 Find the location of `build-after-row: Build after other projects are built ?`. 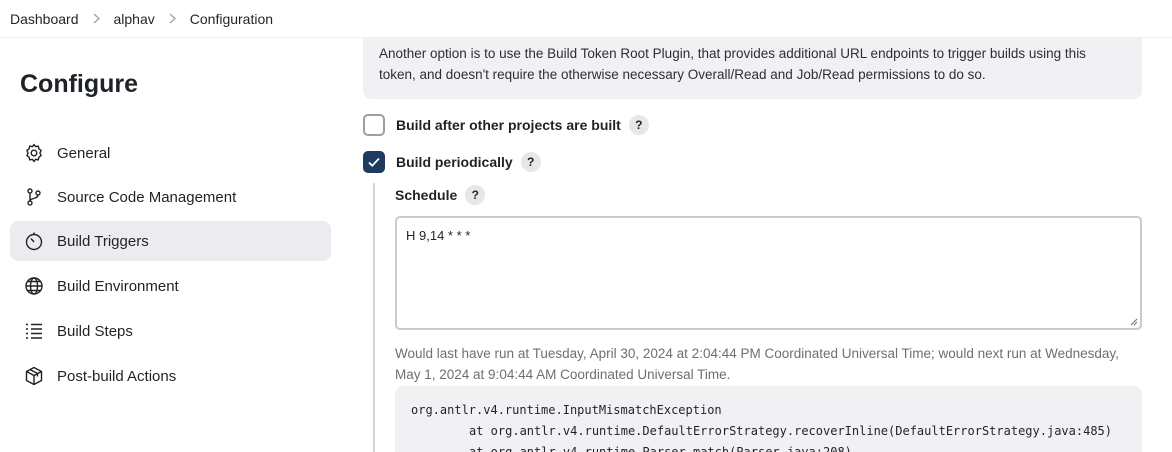

build-after-row: Build after other projects are built ? is located at coordinates (506, 125).